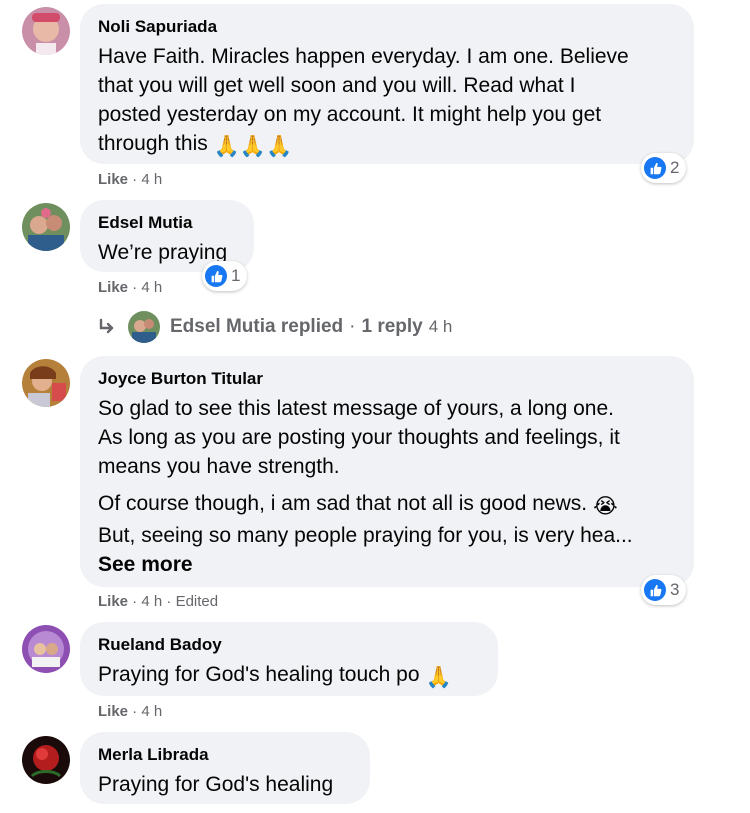 The width and height of the screenshot is (750, 813). What do you see at coordinates (438, 677) in the screenshot?
I see `pray-emoji: 🙏` at bounding box center [438, 677].